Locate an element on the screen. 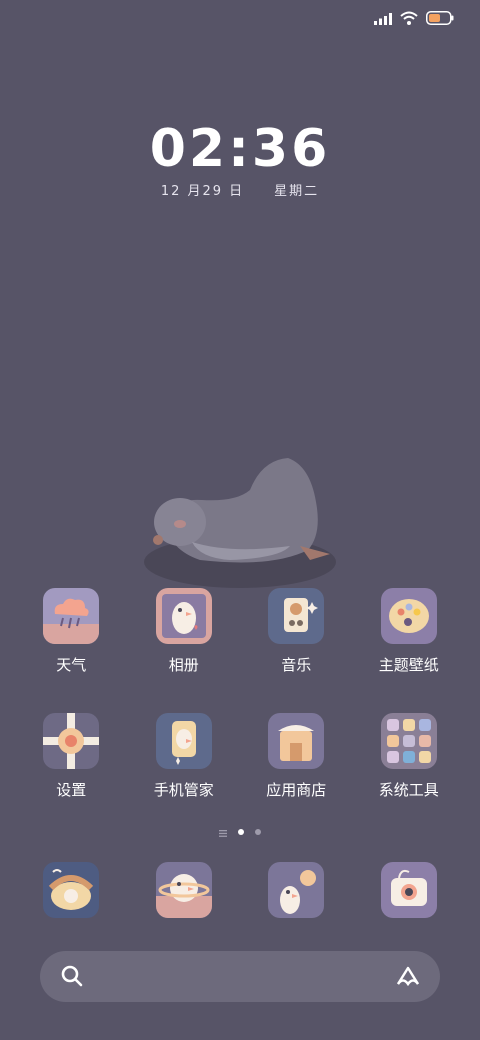  app-label: 天气 is located at coordinates (71, 665).